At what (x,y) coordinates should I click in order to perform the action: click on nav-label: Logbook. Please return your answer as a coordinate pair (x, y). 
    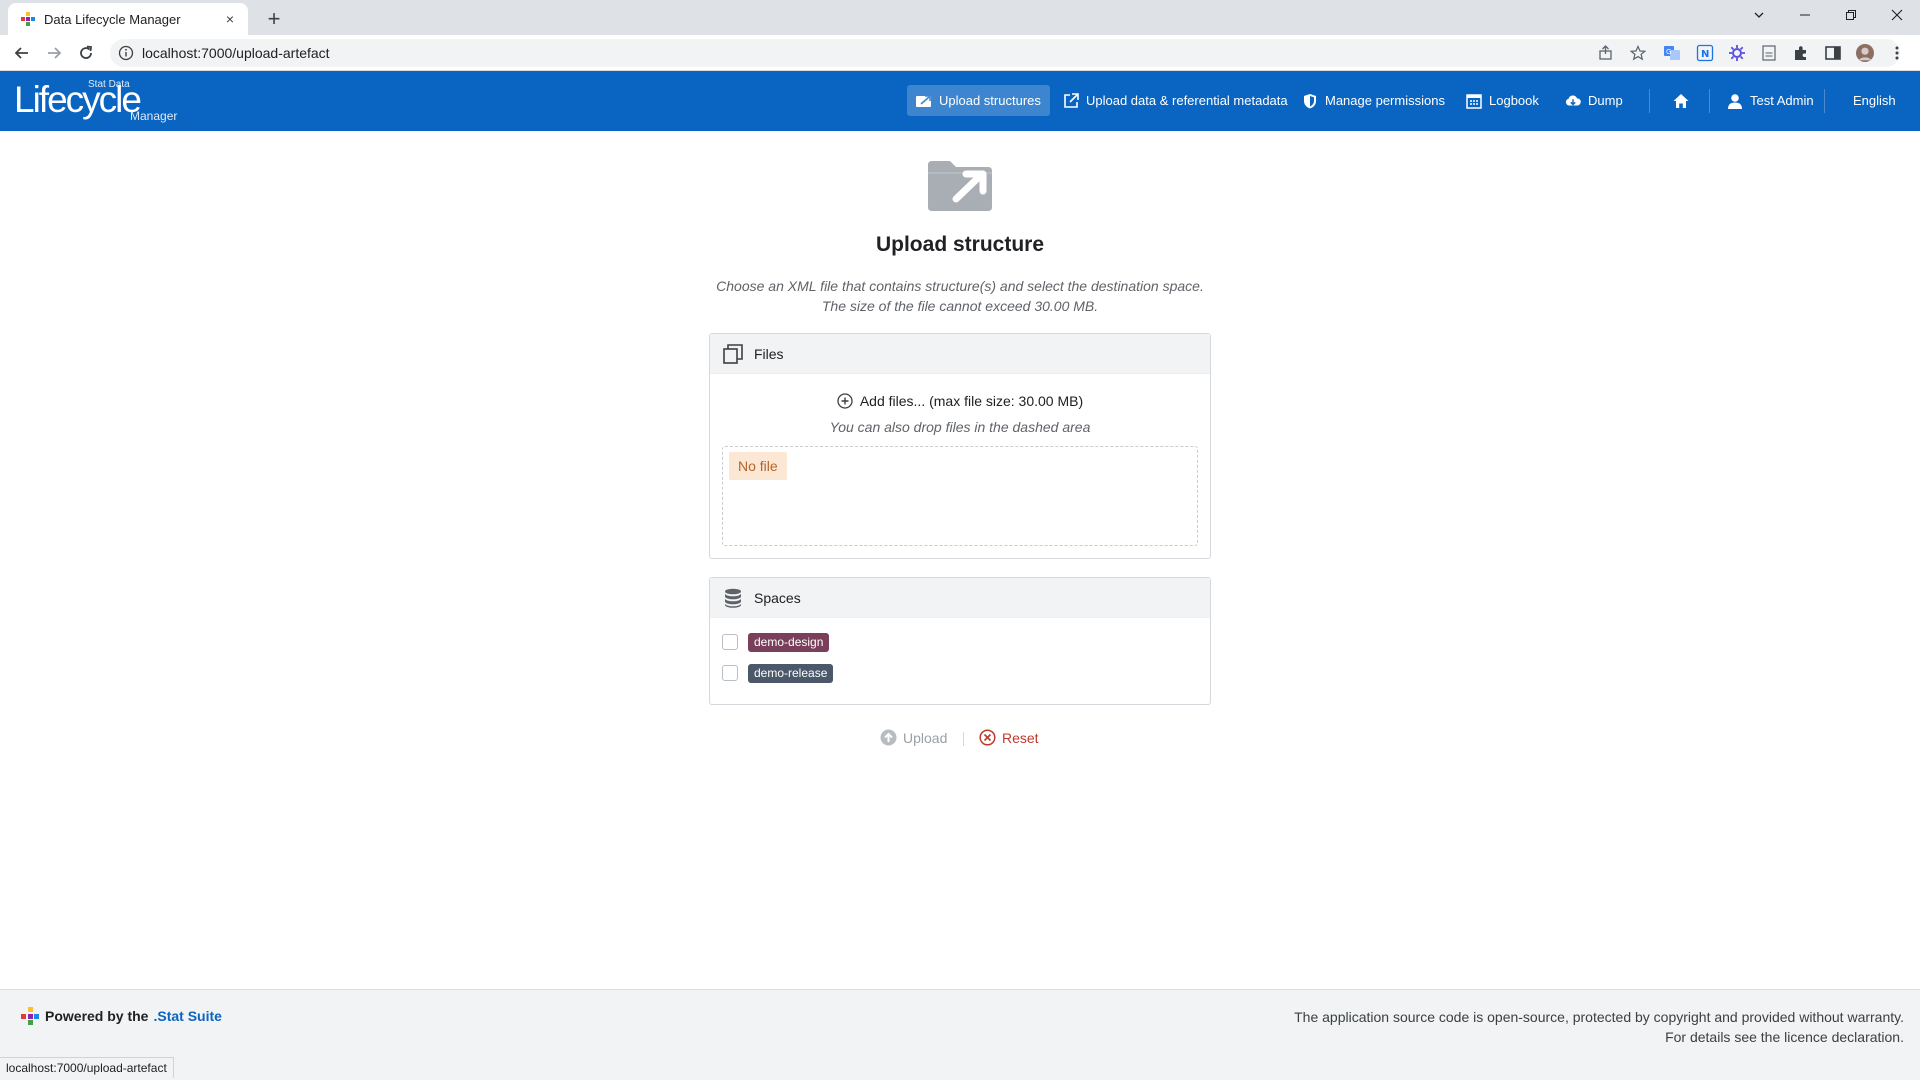
    Looking at the image, I should click on (1514, 100).